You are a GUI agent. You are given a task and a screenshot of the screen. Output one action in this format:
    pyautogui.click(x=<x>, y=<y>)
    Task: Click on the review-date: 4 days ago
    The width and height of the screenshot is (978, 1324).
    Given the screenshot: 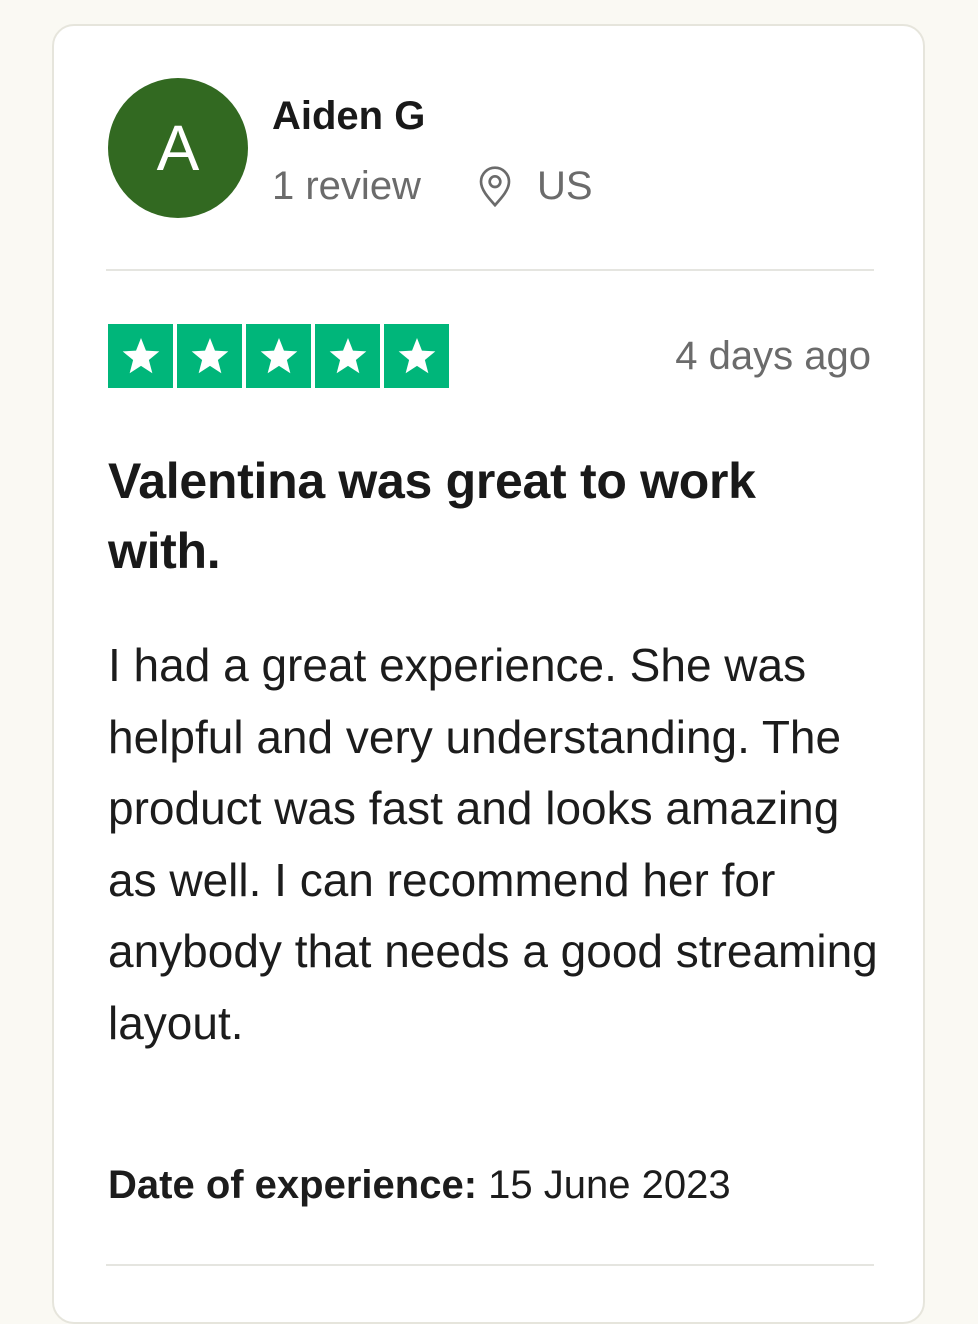 What is the action you would take?
    pyautogui.click(x=773, y=356)
    